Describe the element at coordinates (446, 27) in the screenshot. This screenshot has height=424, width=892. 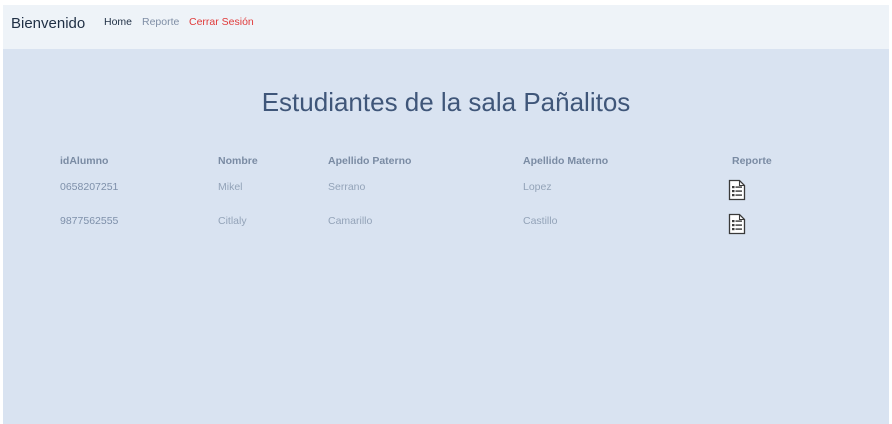
I see `navbar: Bienvenido Home Reporte Cerrar Sesión` at that location.